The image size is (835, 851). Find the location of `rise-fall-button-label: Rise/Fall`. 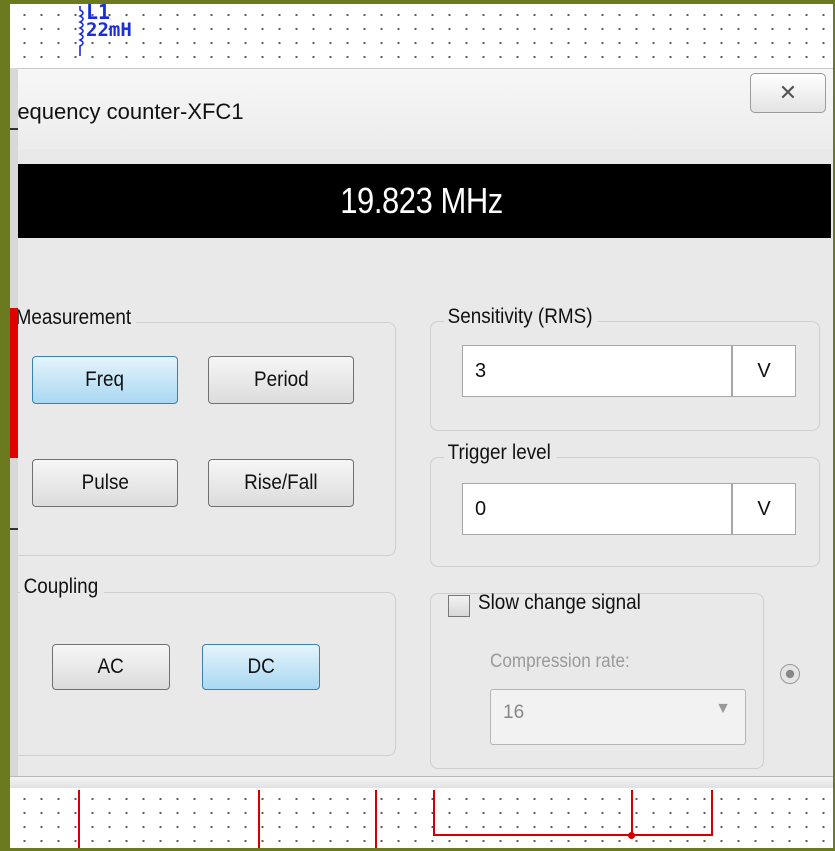

rise-fall-button-label: Rise/Fall is located at coordinates (281, 482).